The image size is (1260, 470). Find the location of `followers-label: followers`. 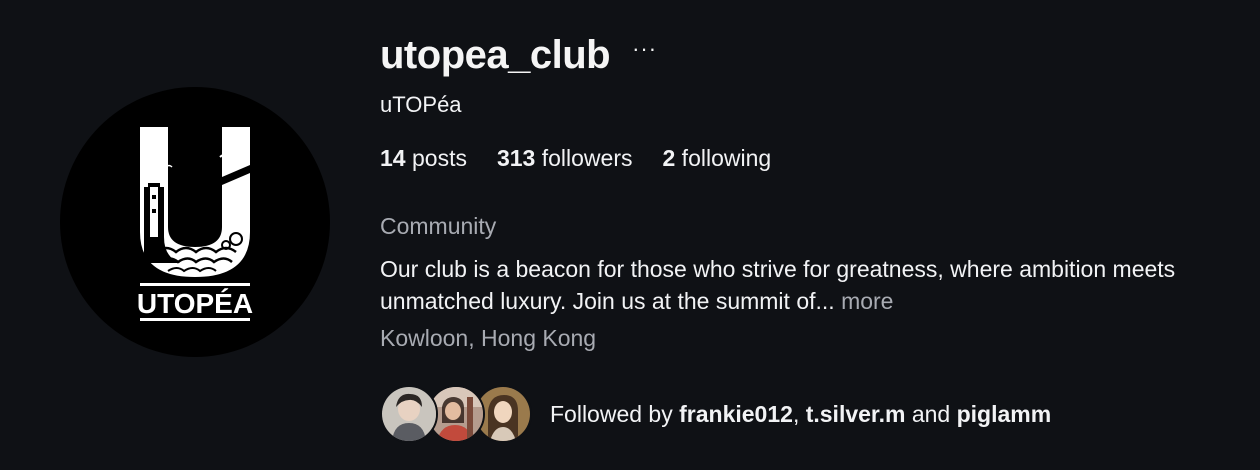

followers-label: followers is located at coordinates (584, 158).